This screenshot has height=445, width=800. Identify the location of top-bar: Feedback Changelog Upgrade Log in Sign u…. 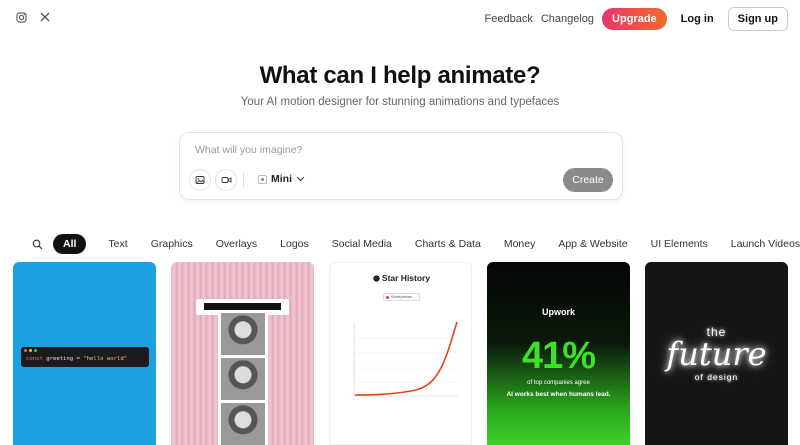
(400, 18).